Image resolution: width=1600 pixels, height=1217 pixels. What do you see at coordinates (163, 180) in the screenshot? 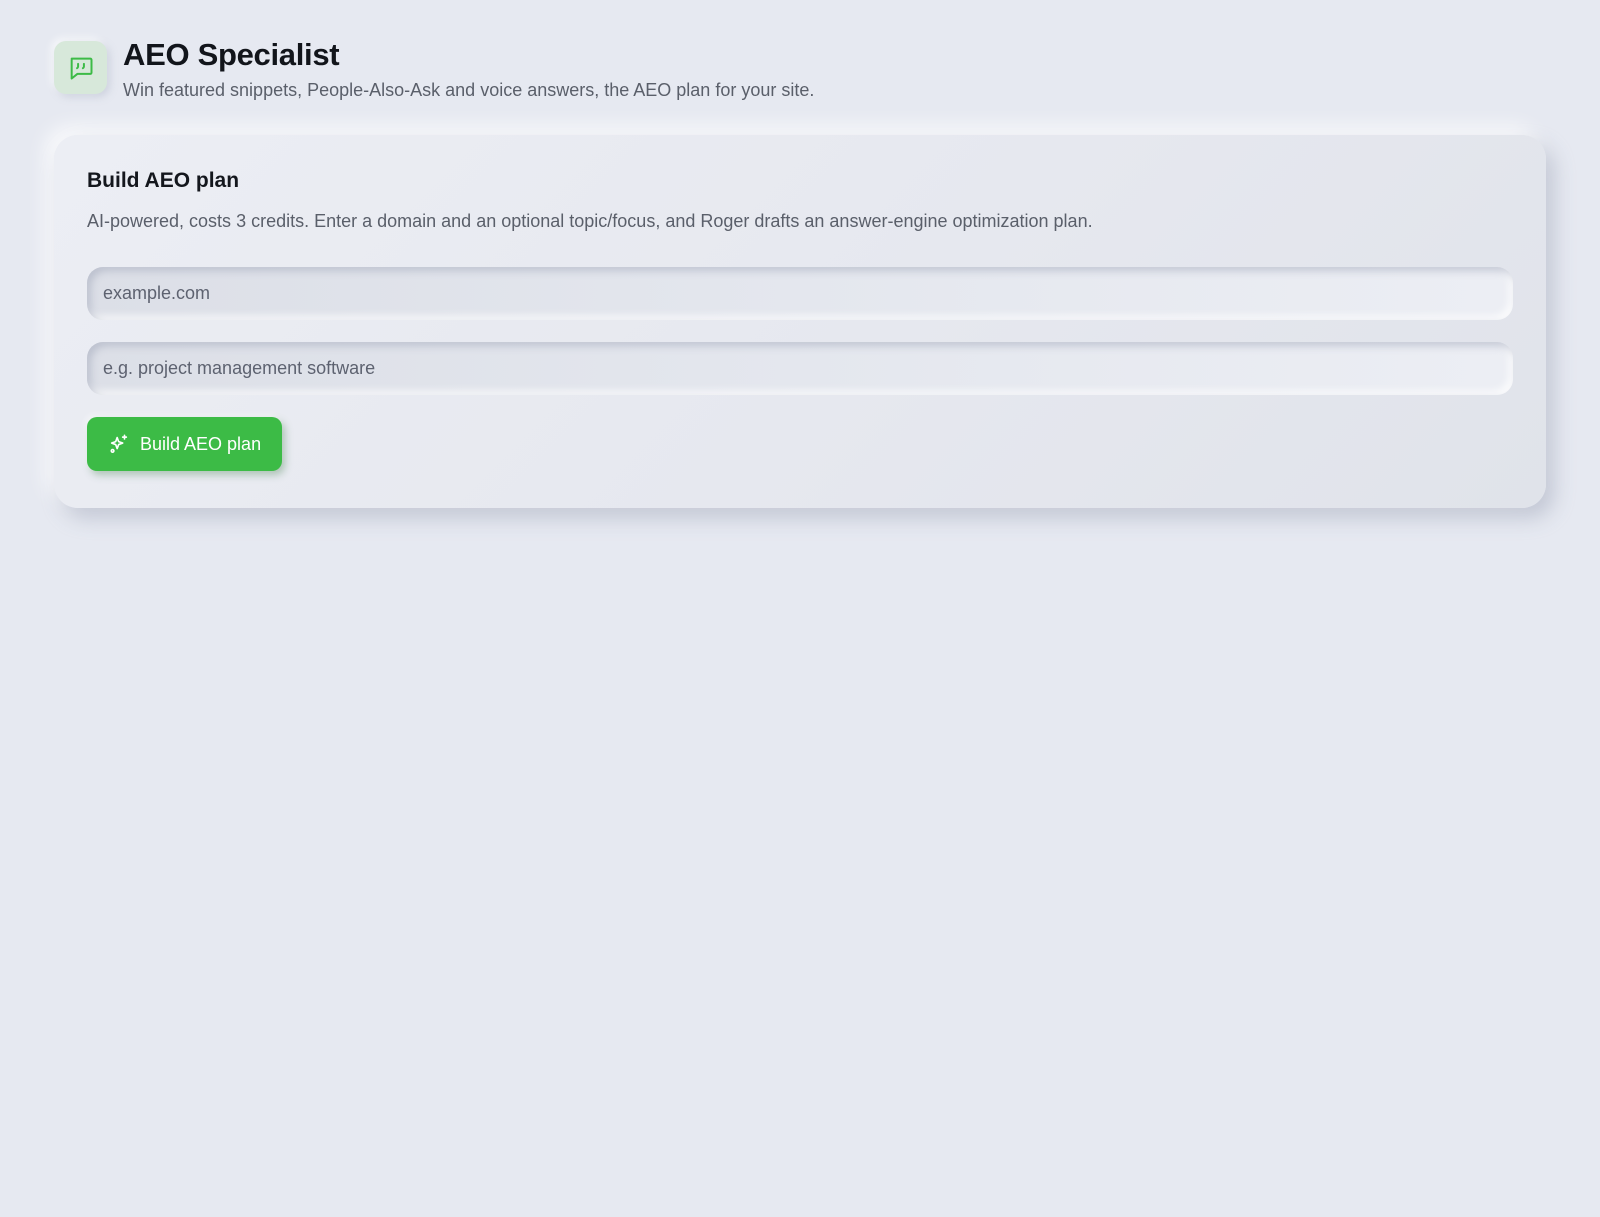
I see `card-title: Build AEO plan` at bounding box center [163, 180].